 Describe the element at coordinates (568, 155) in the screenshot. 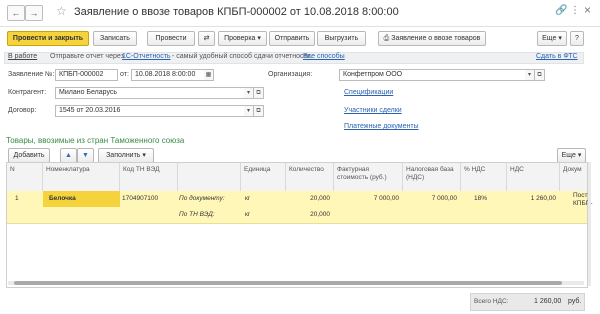

I see `table-more-label: Еще` at that location.